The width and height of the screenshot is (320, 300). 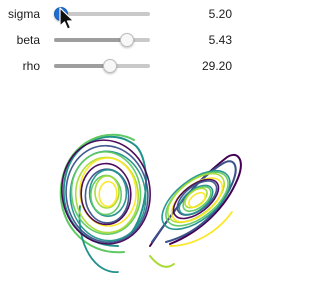 What do you see at coordinates (216, 66) in the screenshot?
I see `rho-value: 29.20` at bounding box center [216, 66].